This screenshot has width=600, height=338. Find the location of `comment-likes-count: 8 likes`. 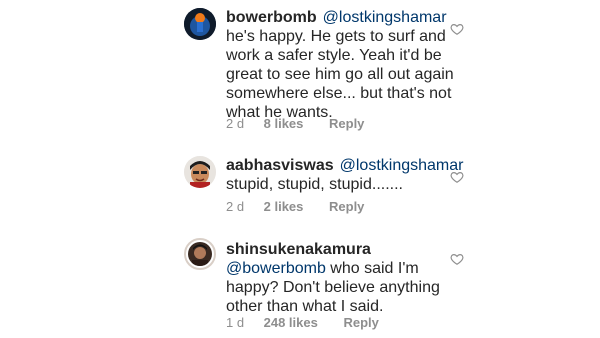

comment-likes-count: 8 likes is located at coordinates (284, 124).